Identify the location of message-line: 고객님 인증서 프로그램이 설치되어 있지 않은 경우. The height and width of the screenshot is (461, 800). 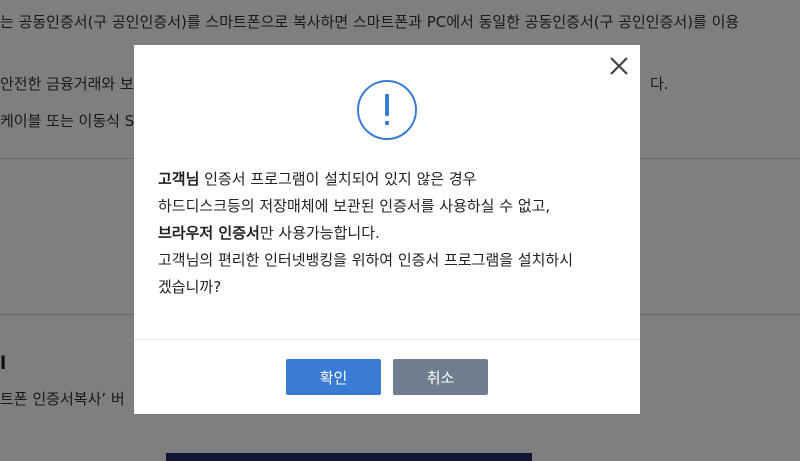
(317, 179).